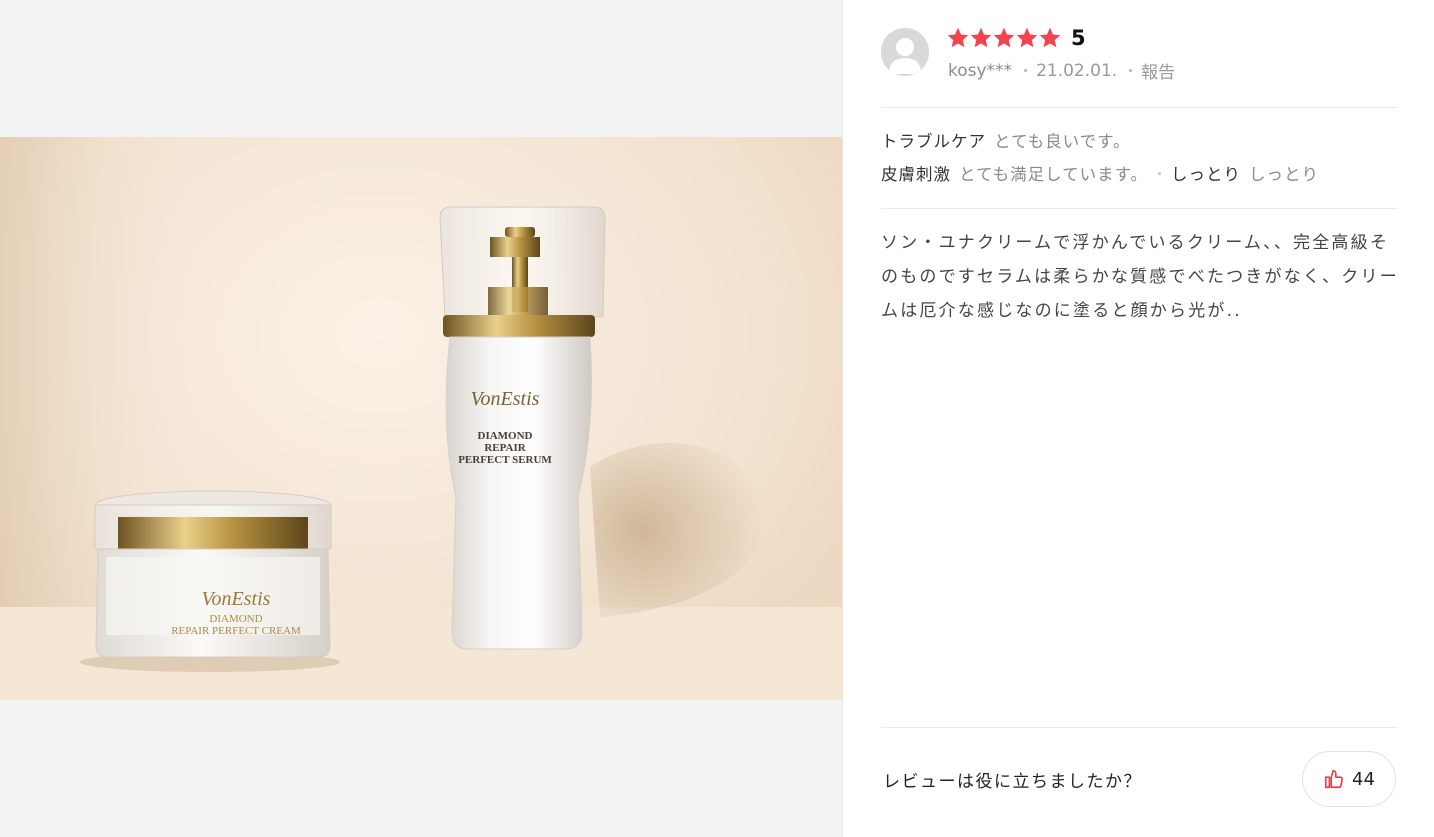 This screenshot has height=837, width=1434. I want to click on like-button: 44, so click(1349, 779).